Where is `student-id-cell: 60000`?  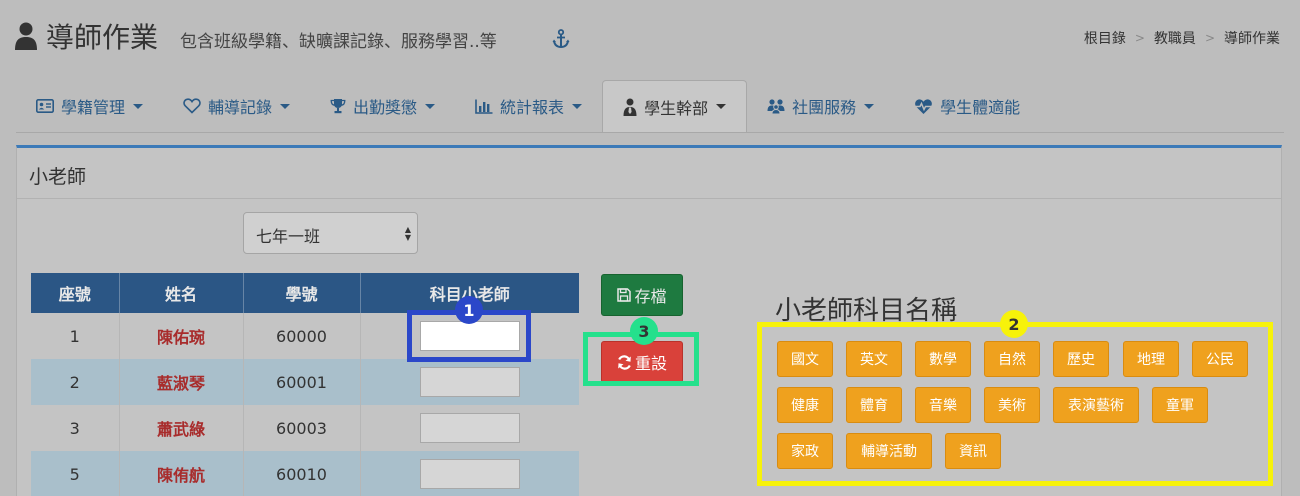
student-id-cell: 60000 is located at coordinates (302, 336).